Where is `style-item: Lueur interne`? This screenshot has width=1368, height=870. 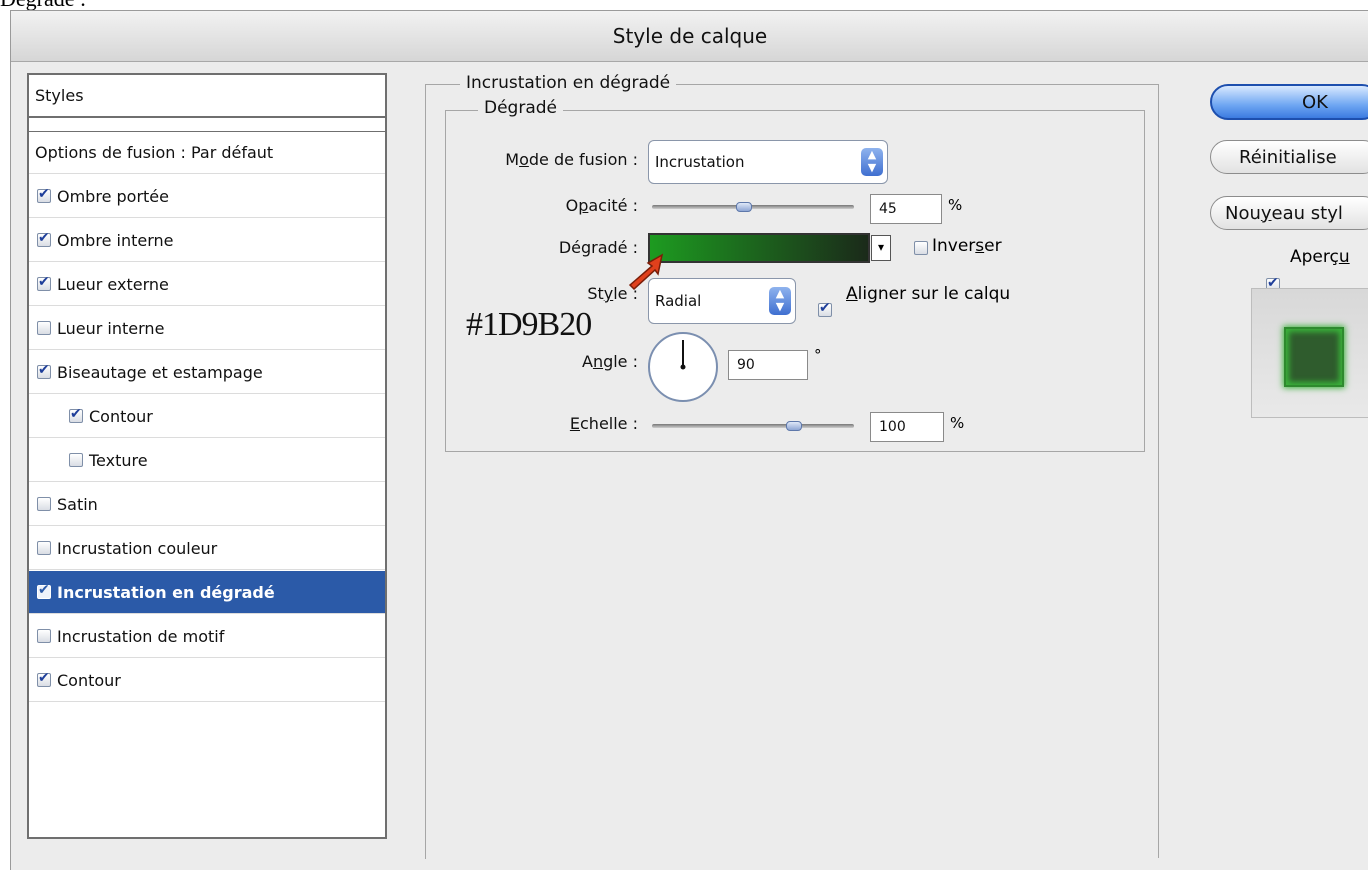
style-item: Lueur interne is located at coordinates (207, 328).